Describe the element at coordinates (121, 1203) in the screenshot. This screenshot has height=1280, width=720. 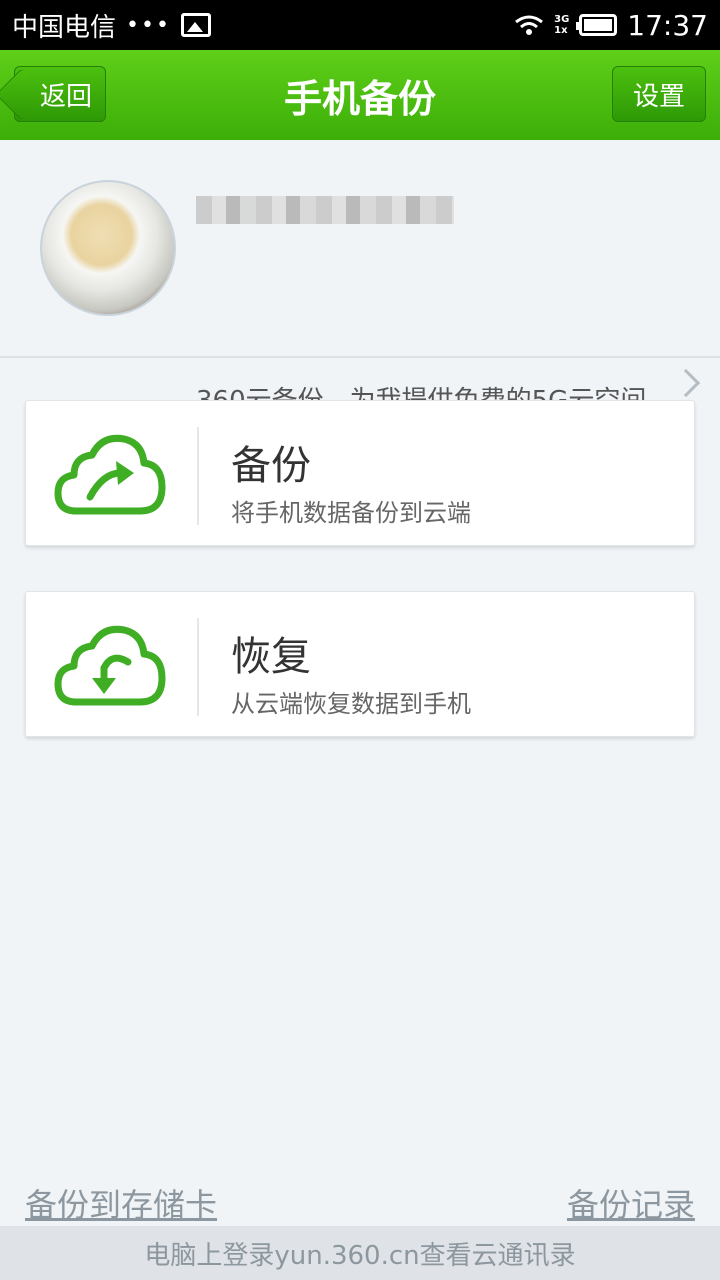
I see `backup-to-sdcard-link: 备份到存储卡` at that location.